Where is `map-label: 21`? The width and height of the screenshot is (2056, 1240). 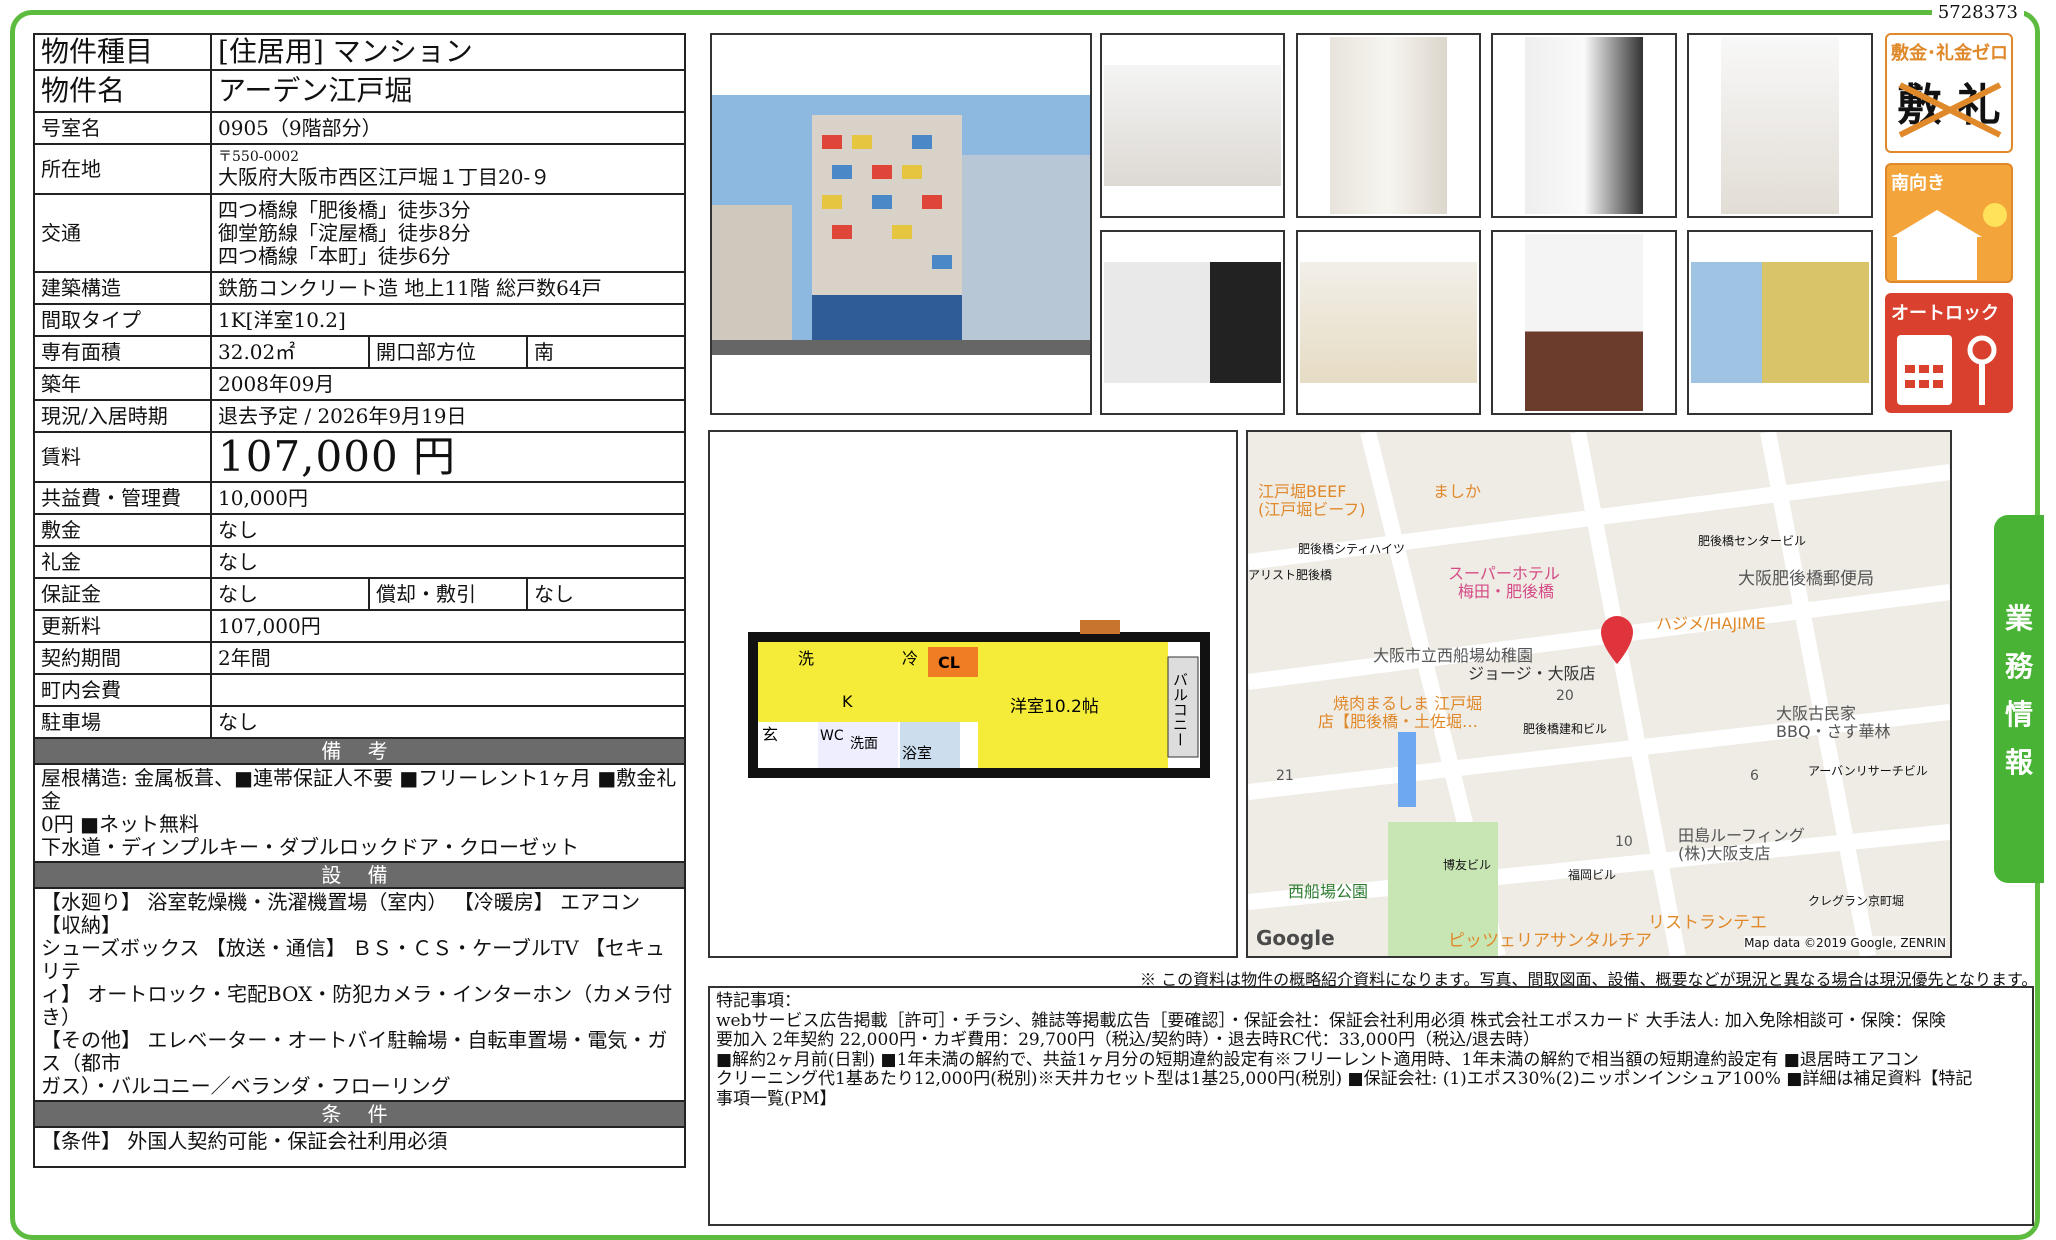 map-label: 21 is located at coordinates (1285, 776).